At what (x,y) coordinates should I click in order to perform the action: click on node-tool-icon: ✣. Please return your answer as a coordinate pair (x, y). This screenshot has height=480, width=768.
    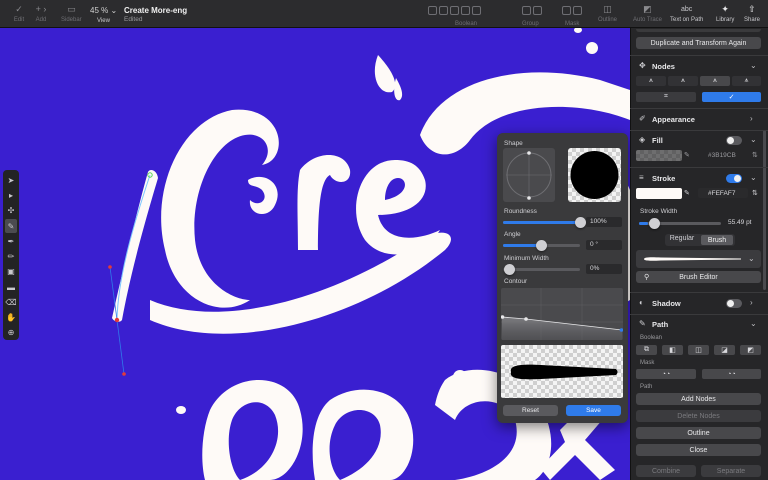
    Looking at the image, I should click on (11, 211).